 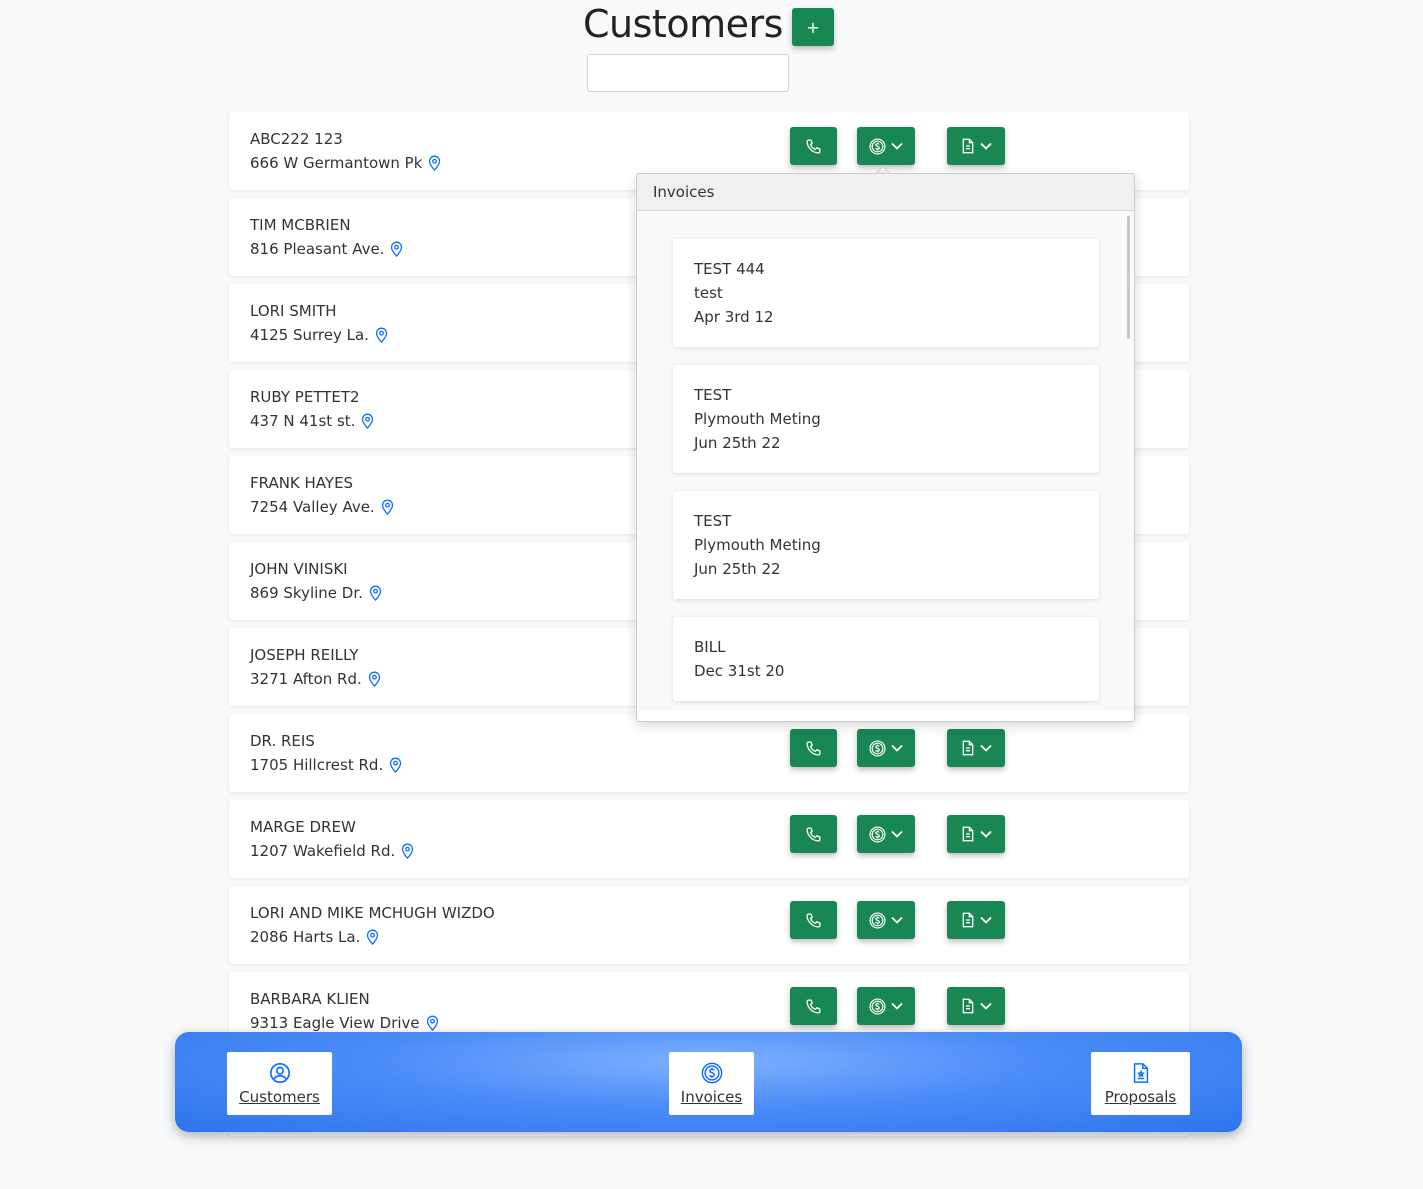 What do you see at coordinates (886, 293) in the screenshot?
I see `invoice-card: TEST 444 test Apr 3rd 12` at bounding box center [886, 293].